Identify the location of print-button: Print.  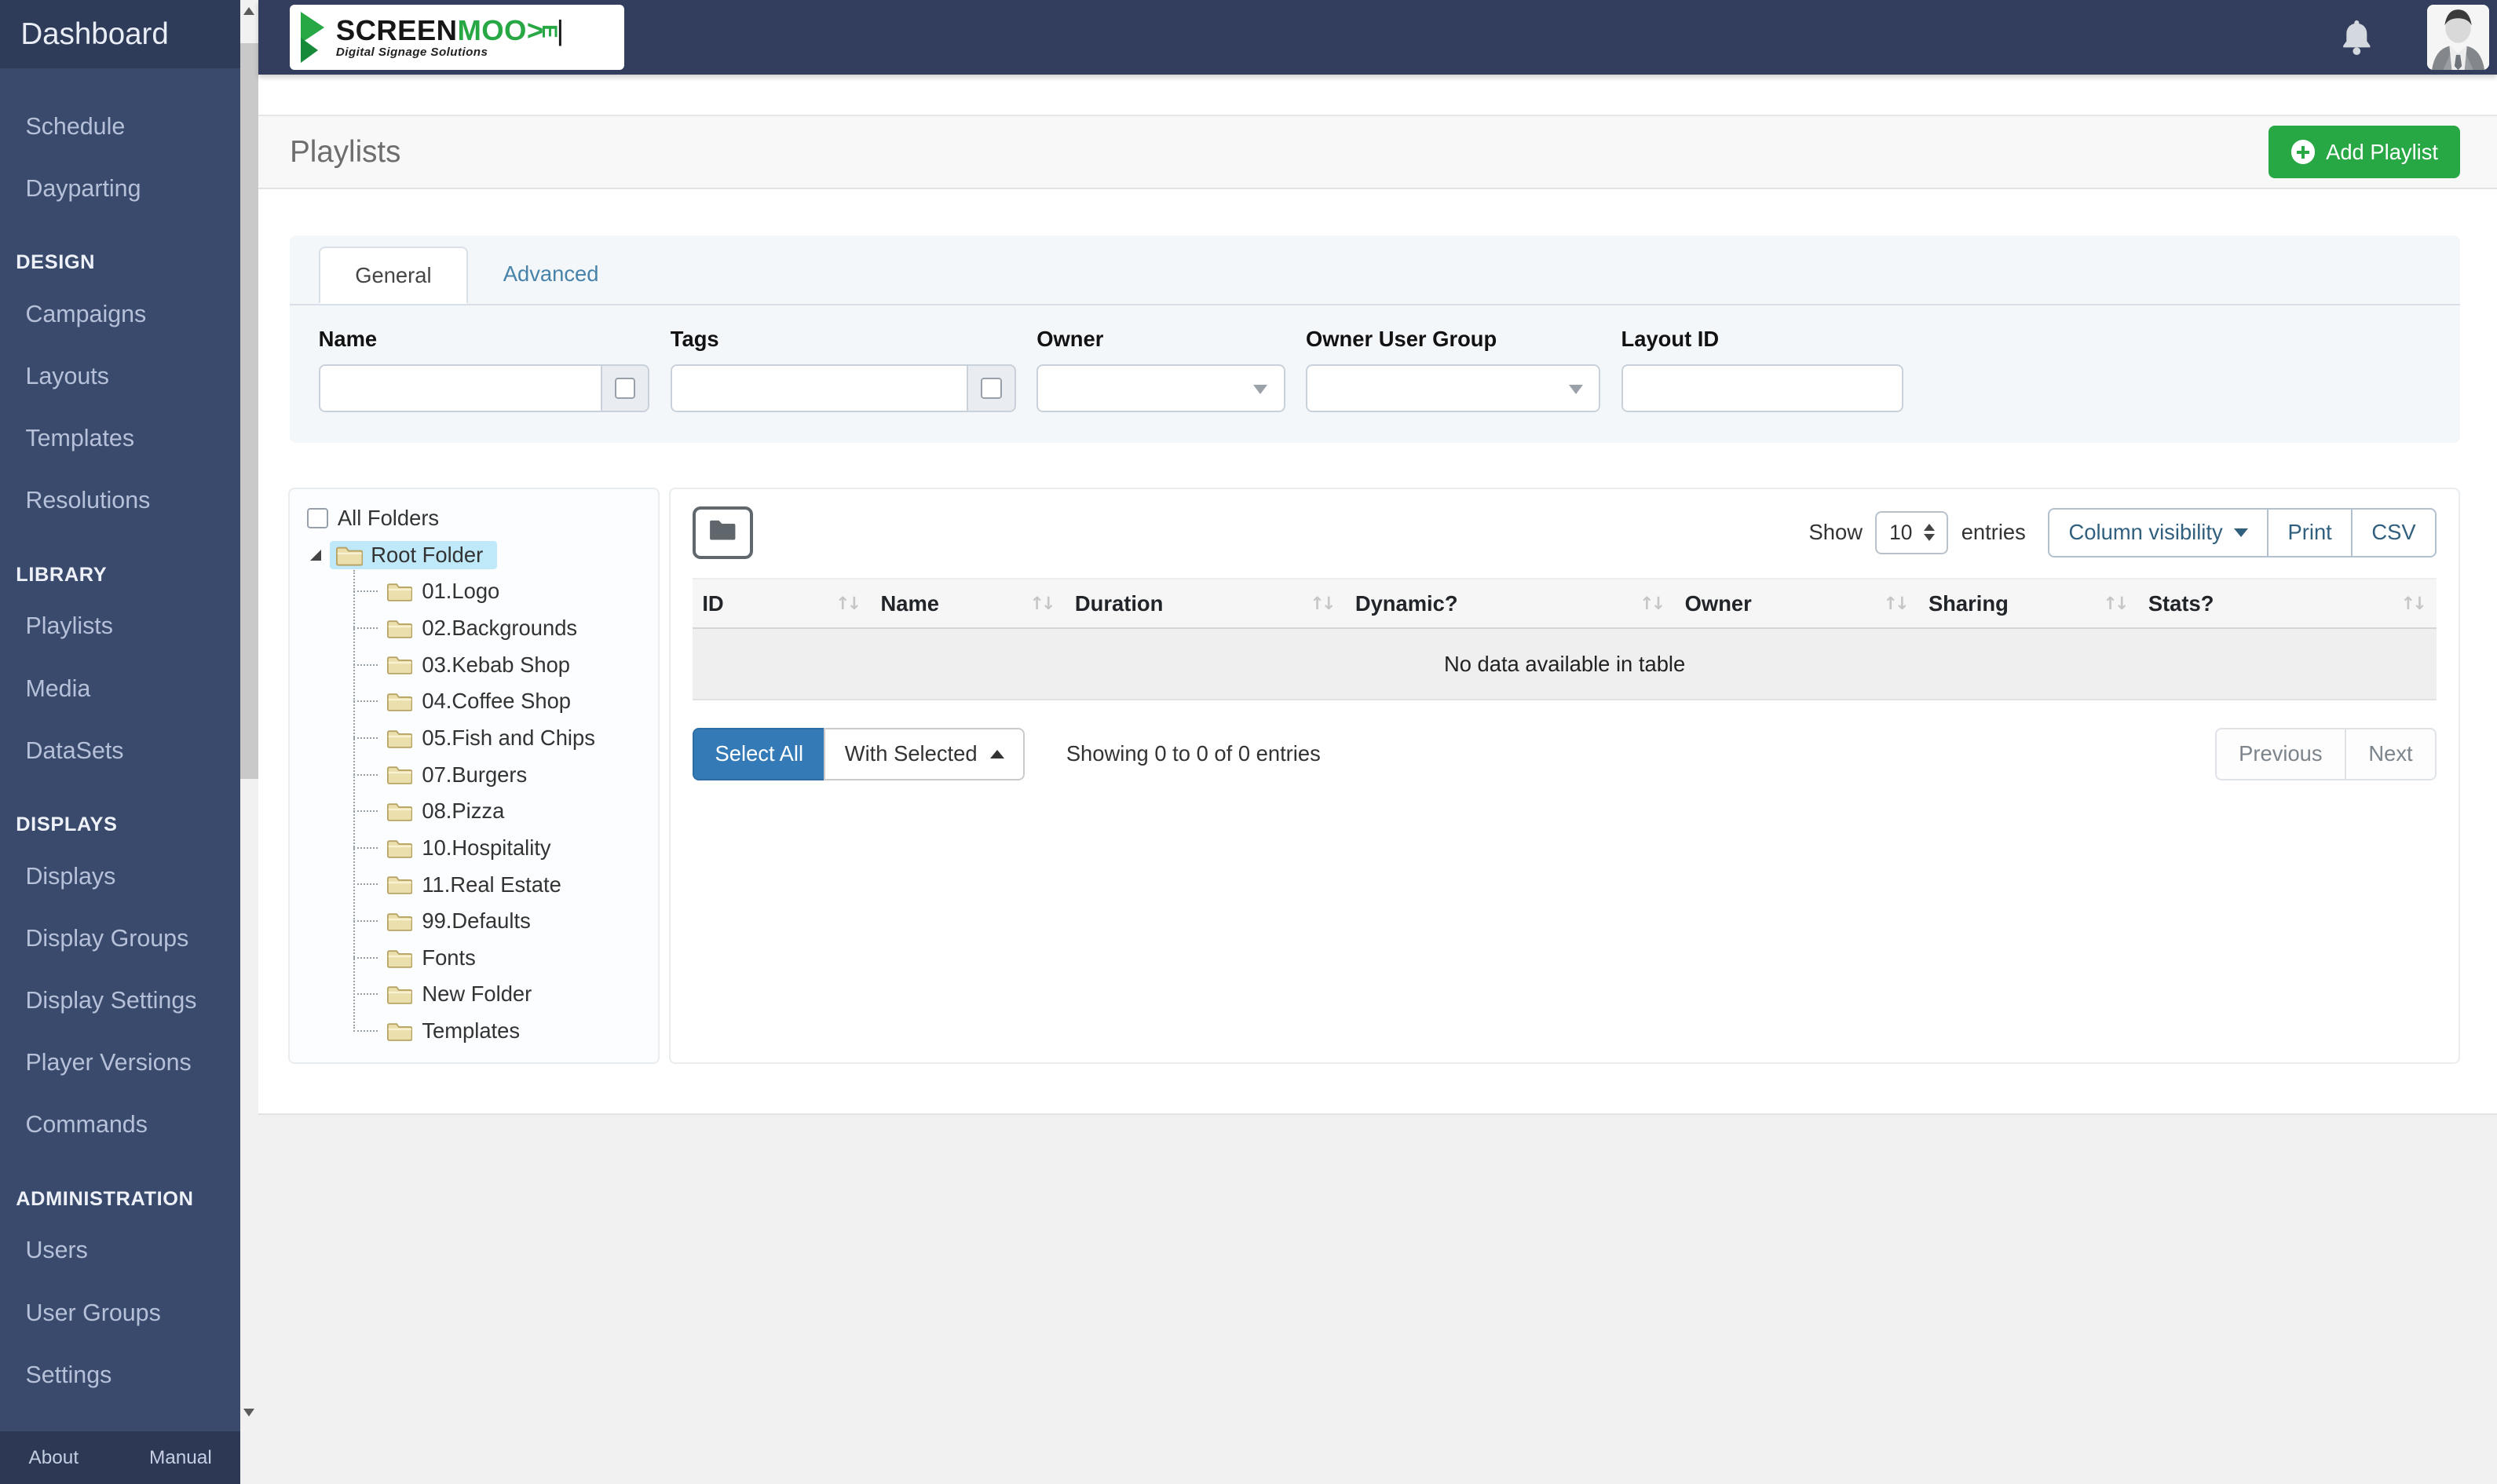
(2310, 532).